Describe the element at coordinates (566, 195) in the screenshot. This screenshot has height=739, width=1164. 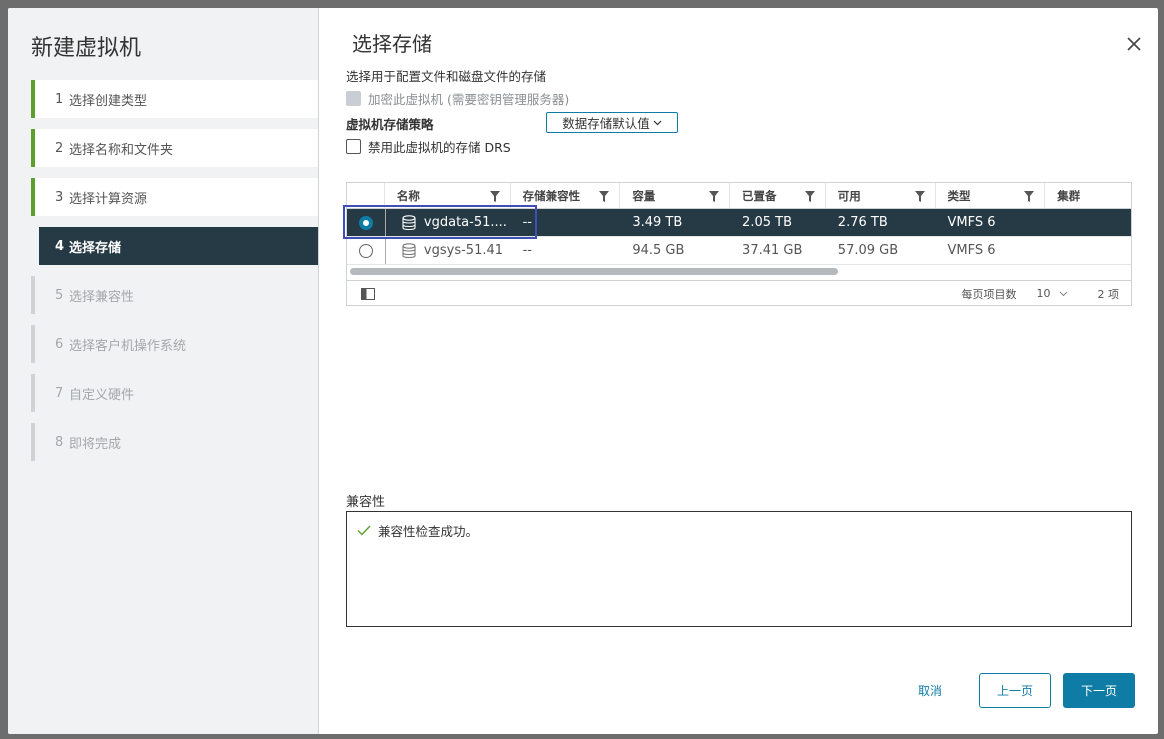
I see `col-compat: 存储兼容性` at that location.